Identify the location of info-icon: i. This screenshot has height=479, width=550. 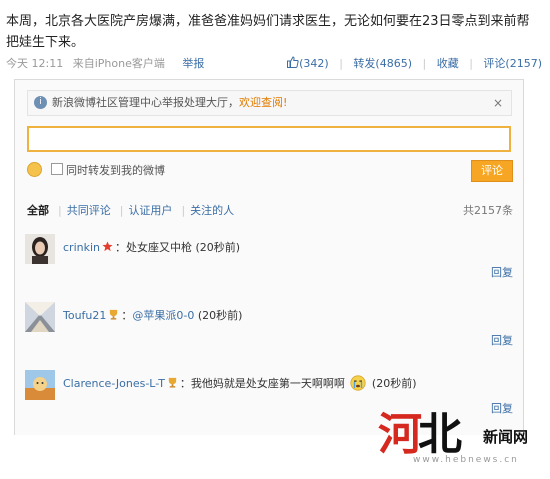
(40, 102).